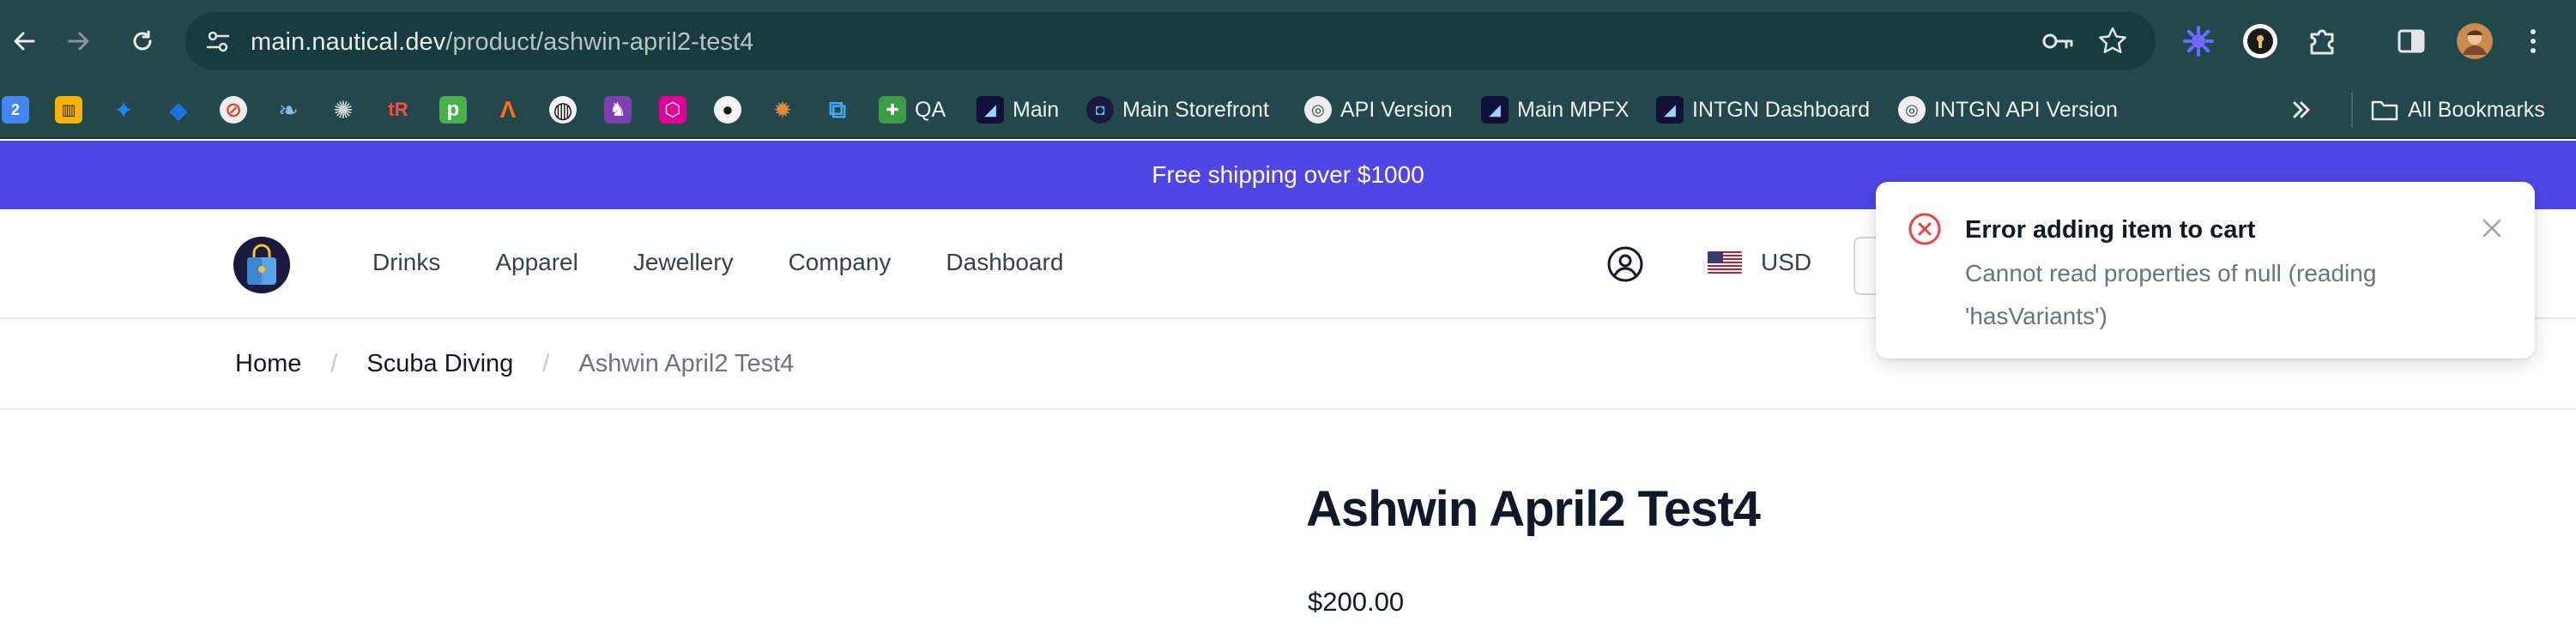  Describe the element at coordinates (930, 109) in the screenshot. I see `bookmark-label: QA` at that location.